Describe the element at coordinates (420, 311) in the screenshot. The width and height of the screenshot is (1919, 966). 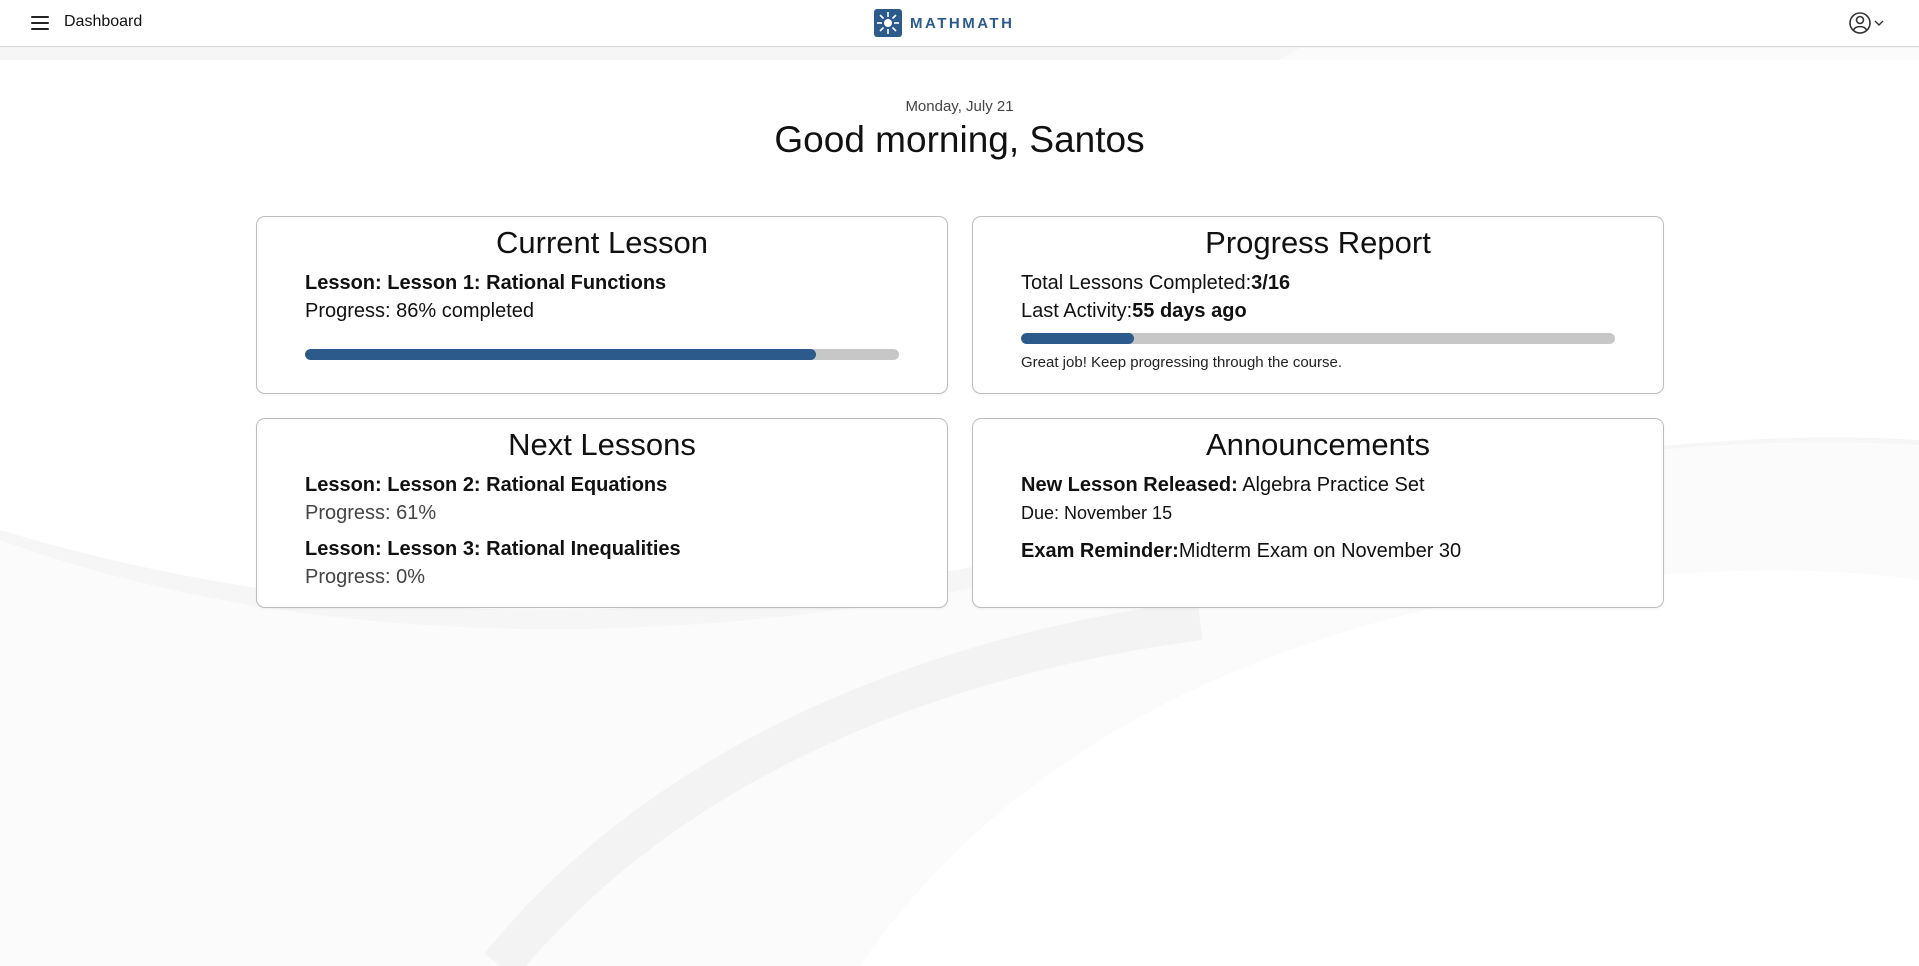
I see `current-lesson-progress-text: Progress: 86% completed` at that location.